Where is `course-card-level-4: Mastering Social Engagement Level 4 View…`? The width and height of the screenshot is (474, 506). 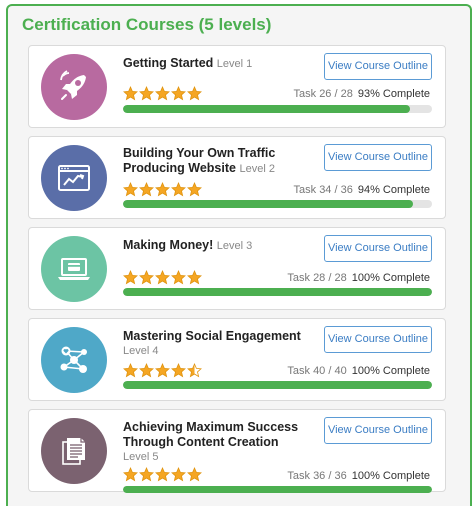
course-card-level-4: Mastering Social Engagement Level 4 View… is located at coordinates (237, 359).